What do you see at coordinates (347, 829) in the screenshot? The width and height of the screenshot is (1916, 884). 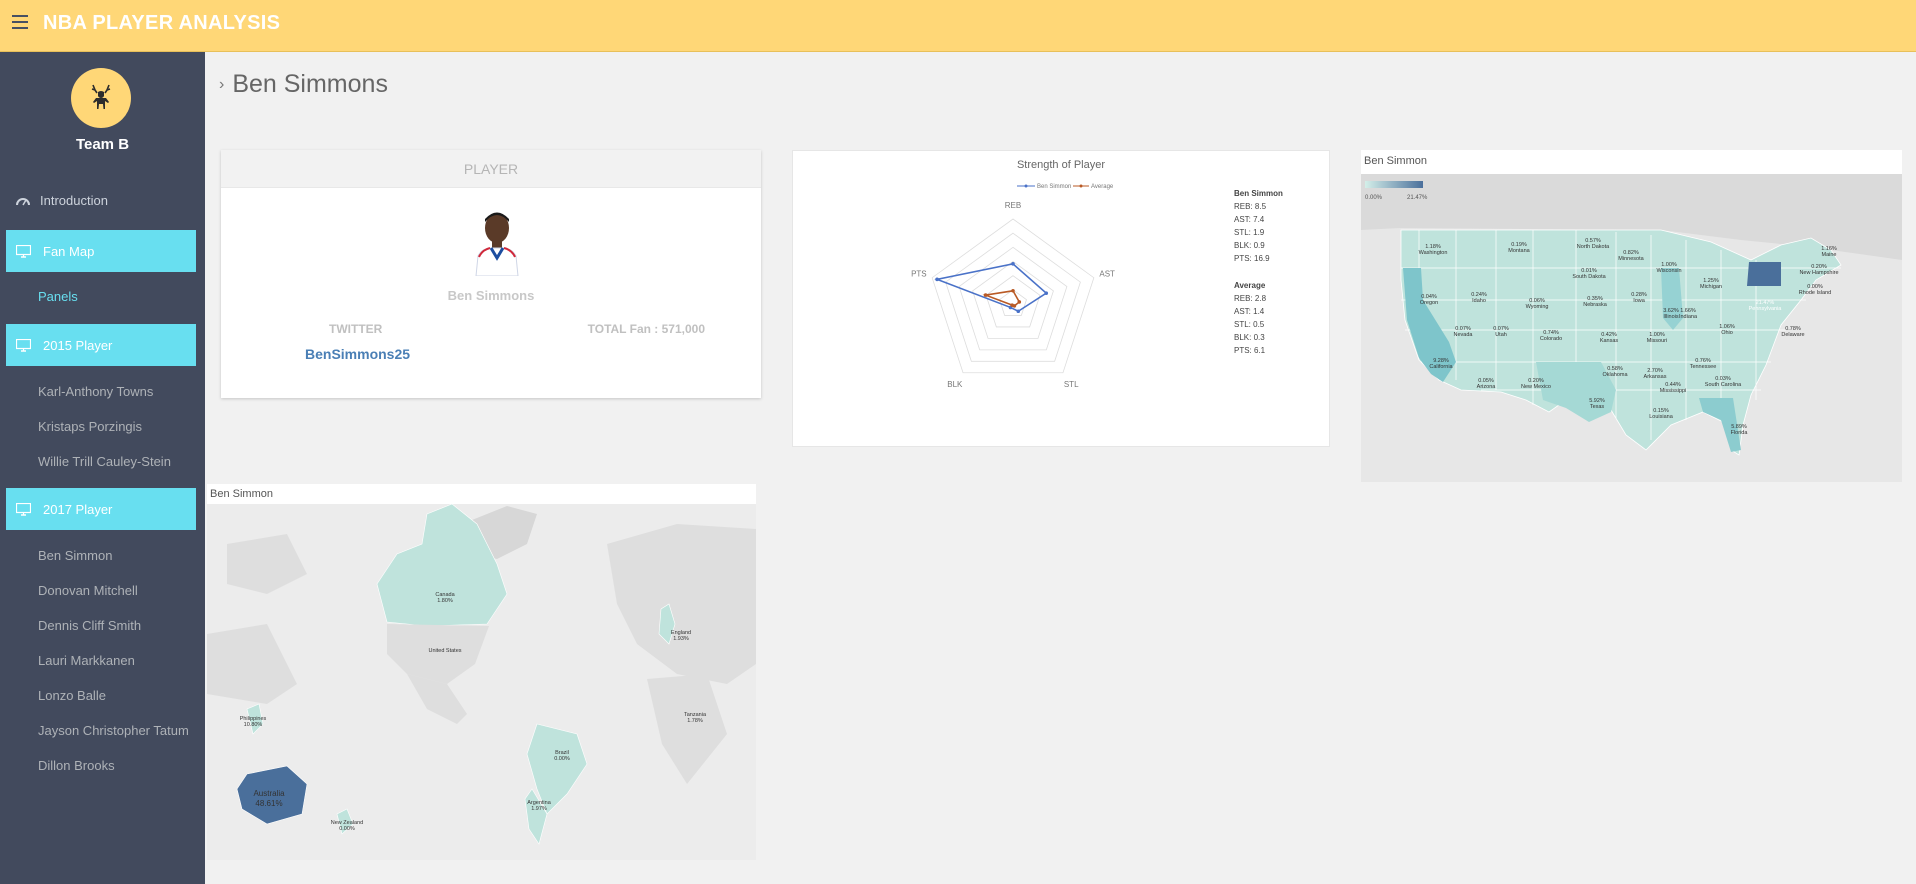 I see `world-country-value-new-zealand: 0.00%` at bounding box center [347, 829].